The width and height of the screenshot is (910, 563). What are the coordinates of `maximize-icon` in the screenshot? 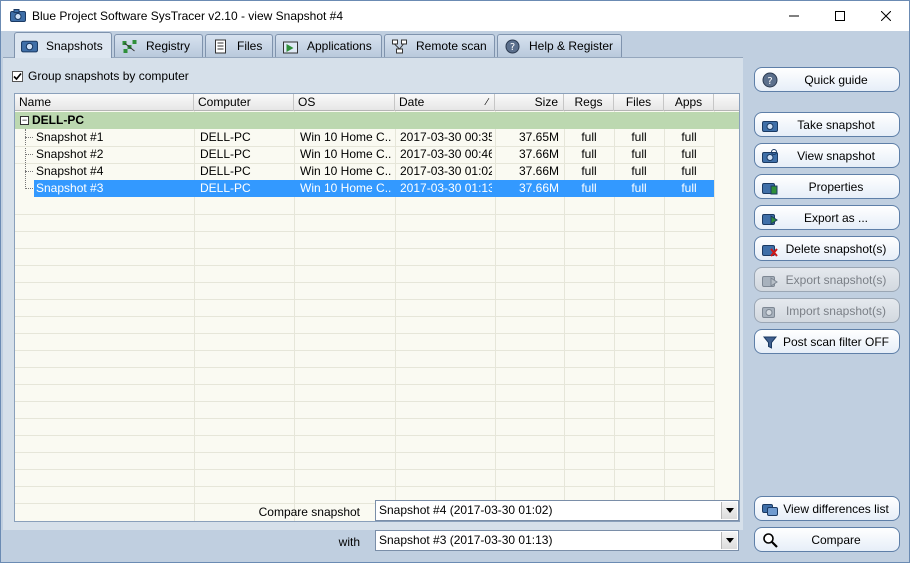 It's located at (840, 16).